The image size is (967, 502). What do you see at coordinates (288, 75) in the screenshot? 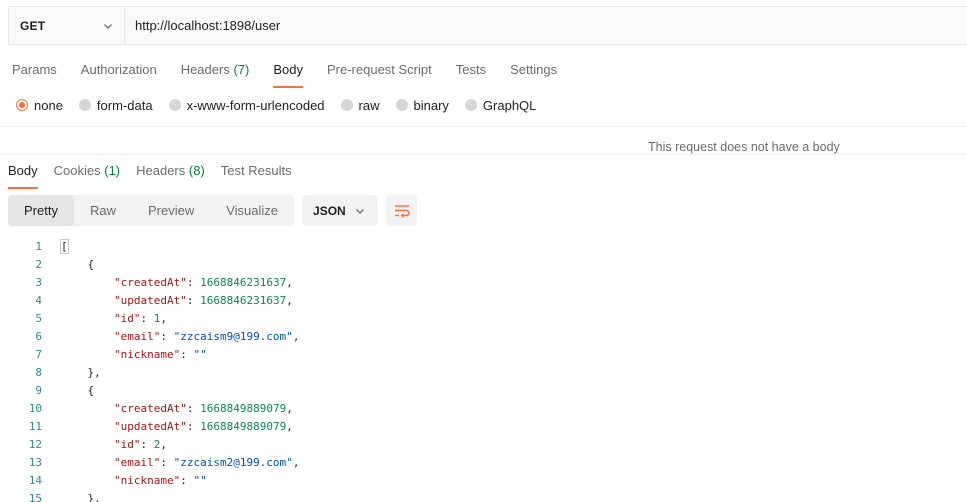
I see `request-tab-body: Body` at bounding box center [288, 75].